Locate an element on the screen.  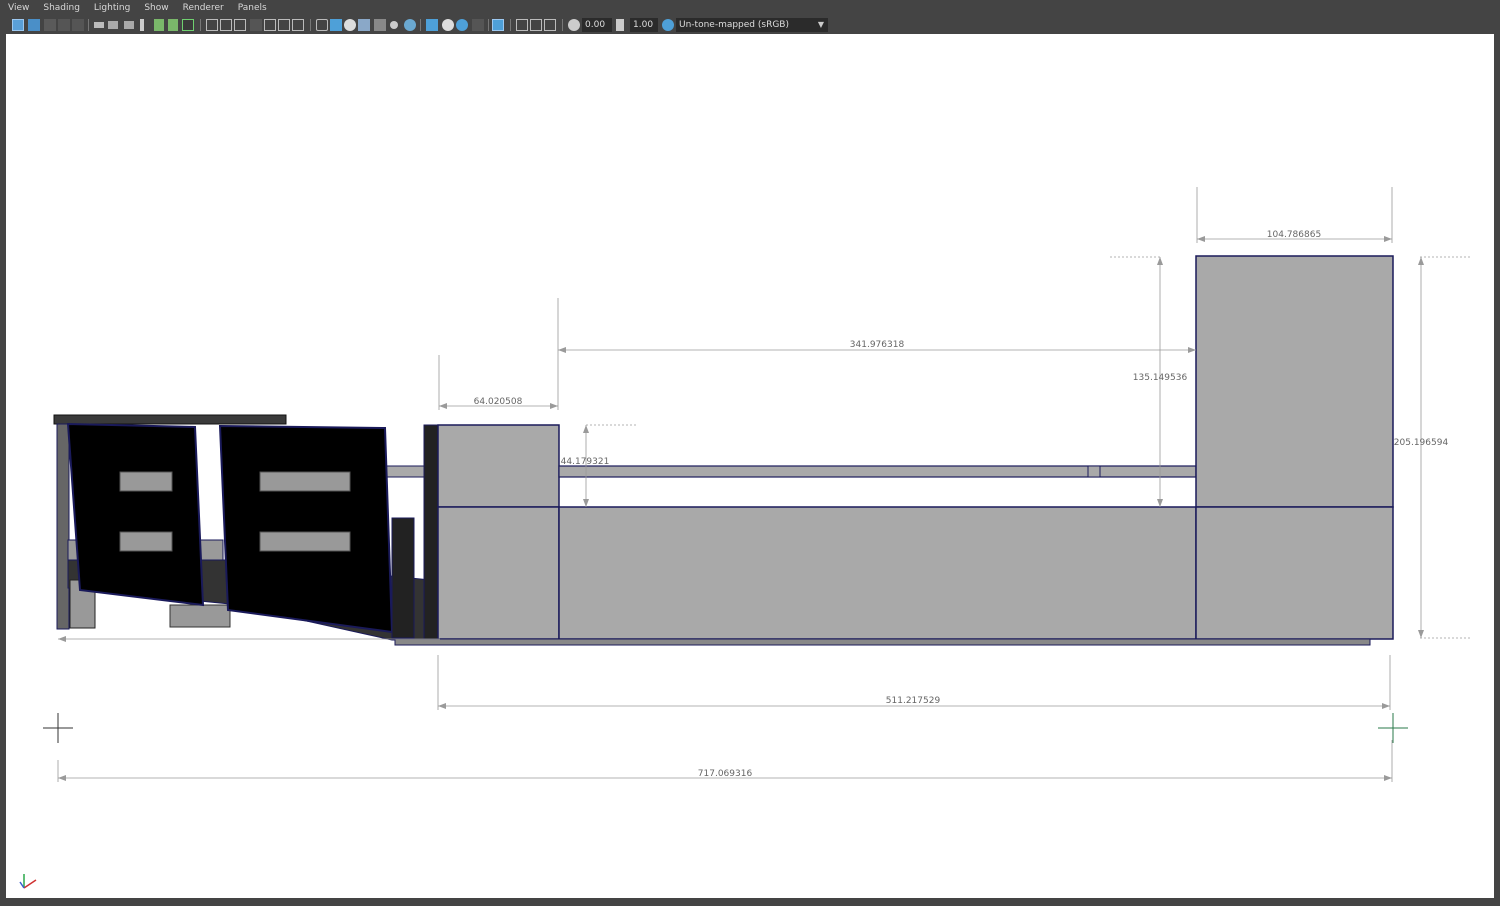
axis-gizmo-icon is located at coordinates (28, 881).